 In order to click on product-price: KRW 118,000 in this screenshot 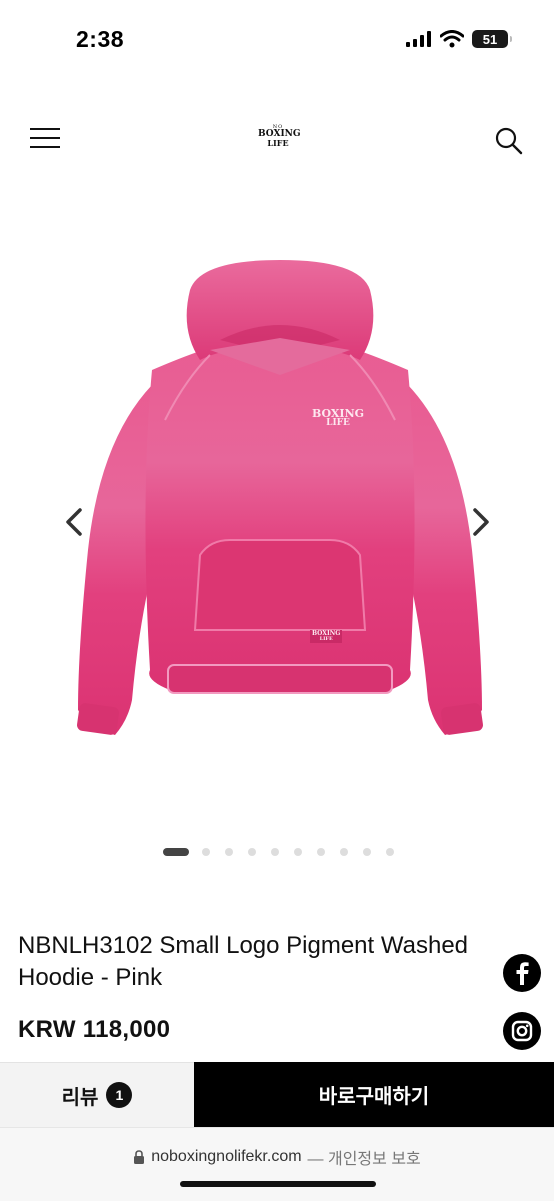, I will do `click(94, 1029)`.